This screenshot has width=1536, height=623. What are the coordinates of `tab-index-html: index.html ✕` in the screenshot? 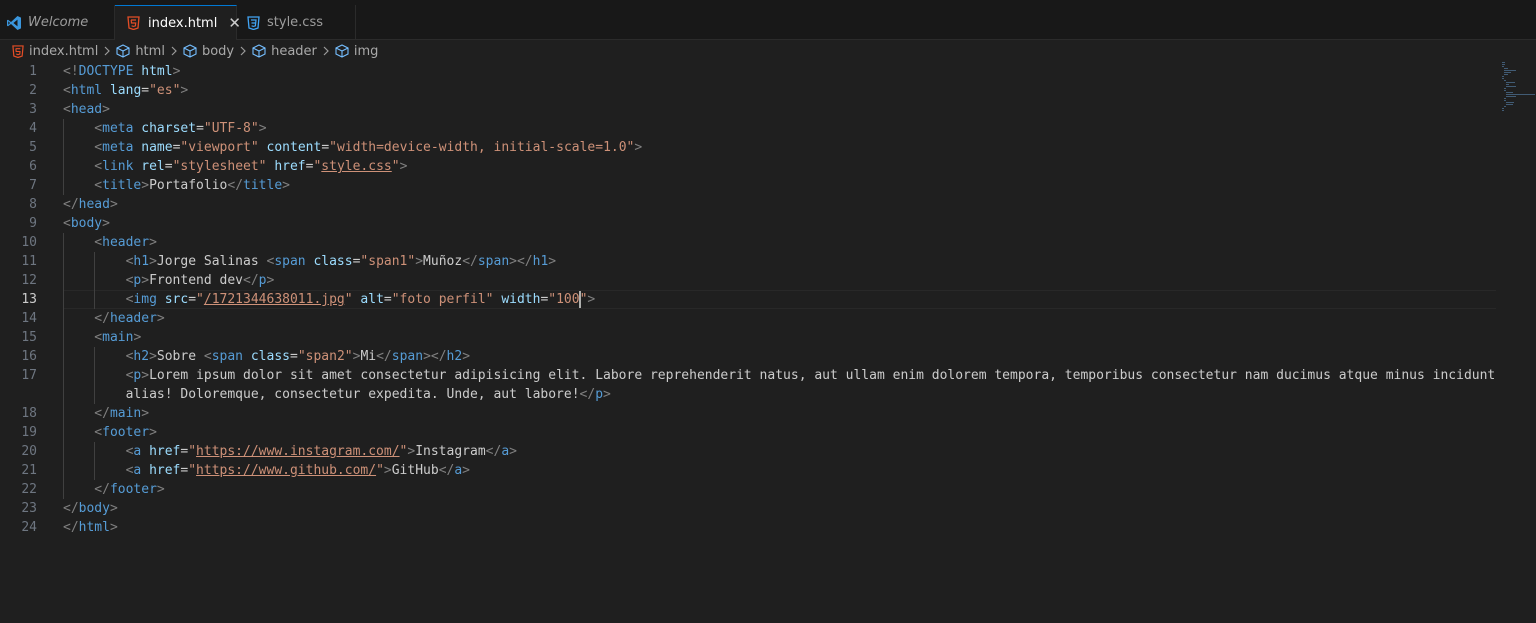 It's located at (178, 22).